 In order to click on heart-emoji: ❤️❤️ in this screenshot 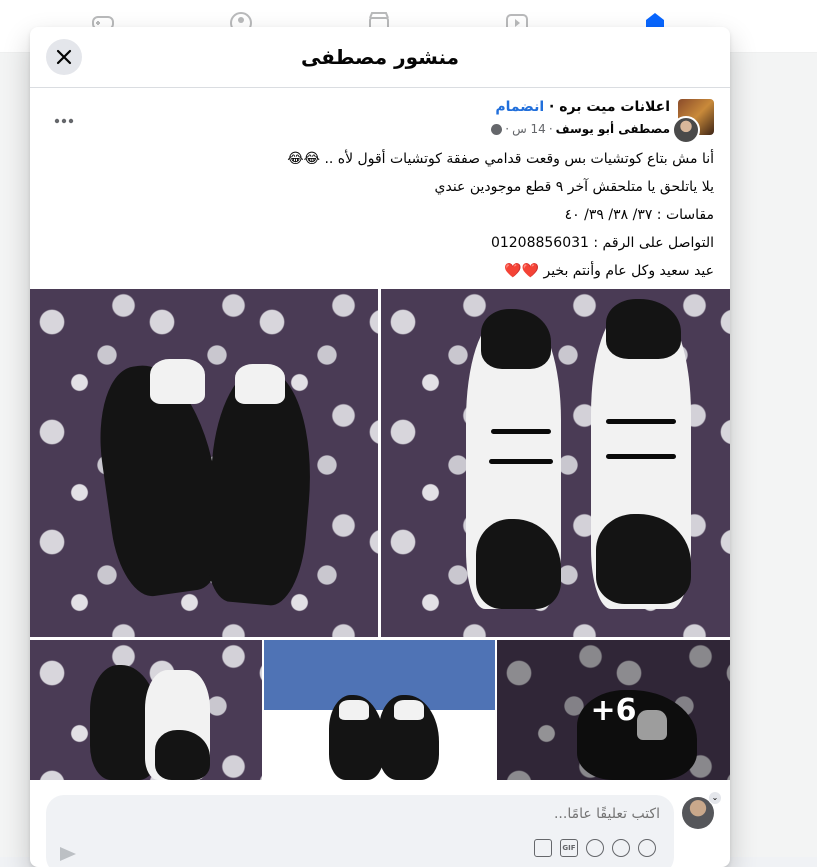, I will do `click(522, 271)`.